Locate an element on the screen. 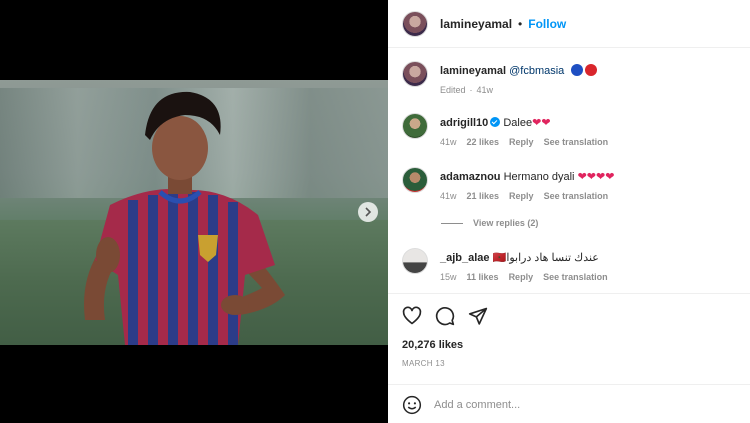 The height and width of the screenshot is (423, 750). heart-icon is located at coordinates (412, 315).